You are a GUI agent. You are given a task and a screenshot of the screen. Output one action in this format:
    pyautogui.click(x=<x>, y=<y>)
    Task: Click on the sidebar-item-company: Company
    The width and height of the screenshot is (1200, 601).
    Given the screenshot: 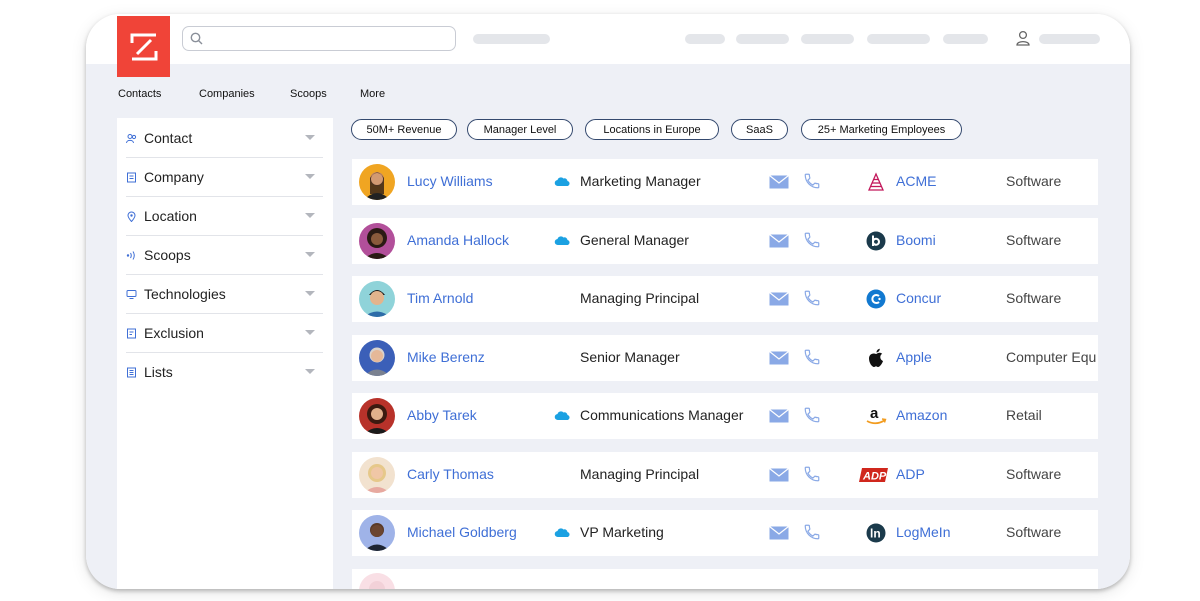 What is the action you would take?
    pyautogui.click(x=224, y=177)
    